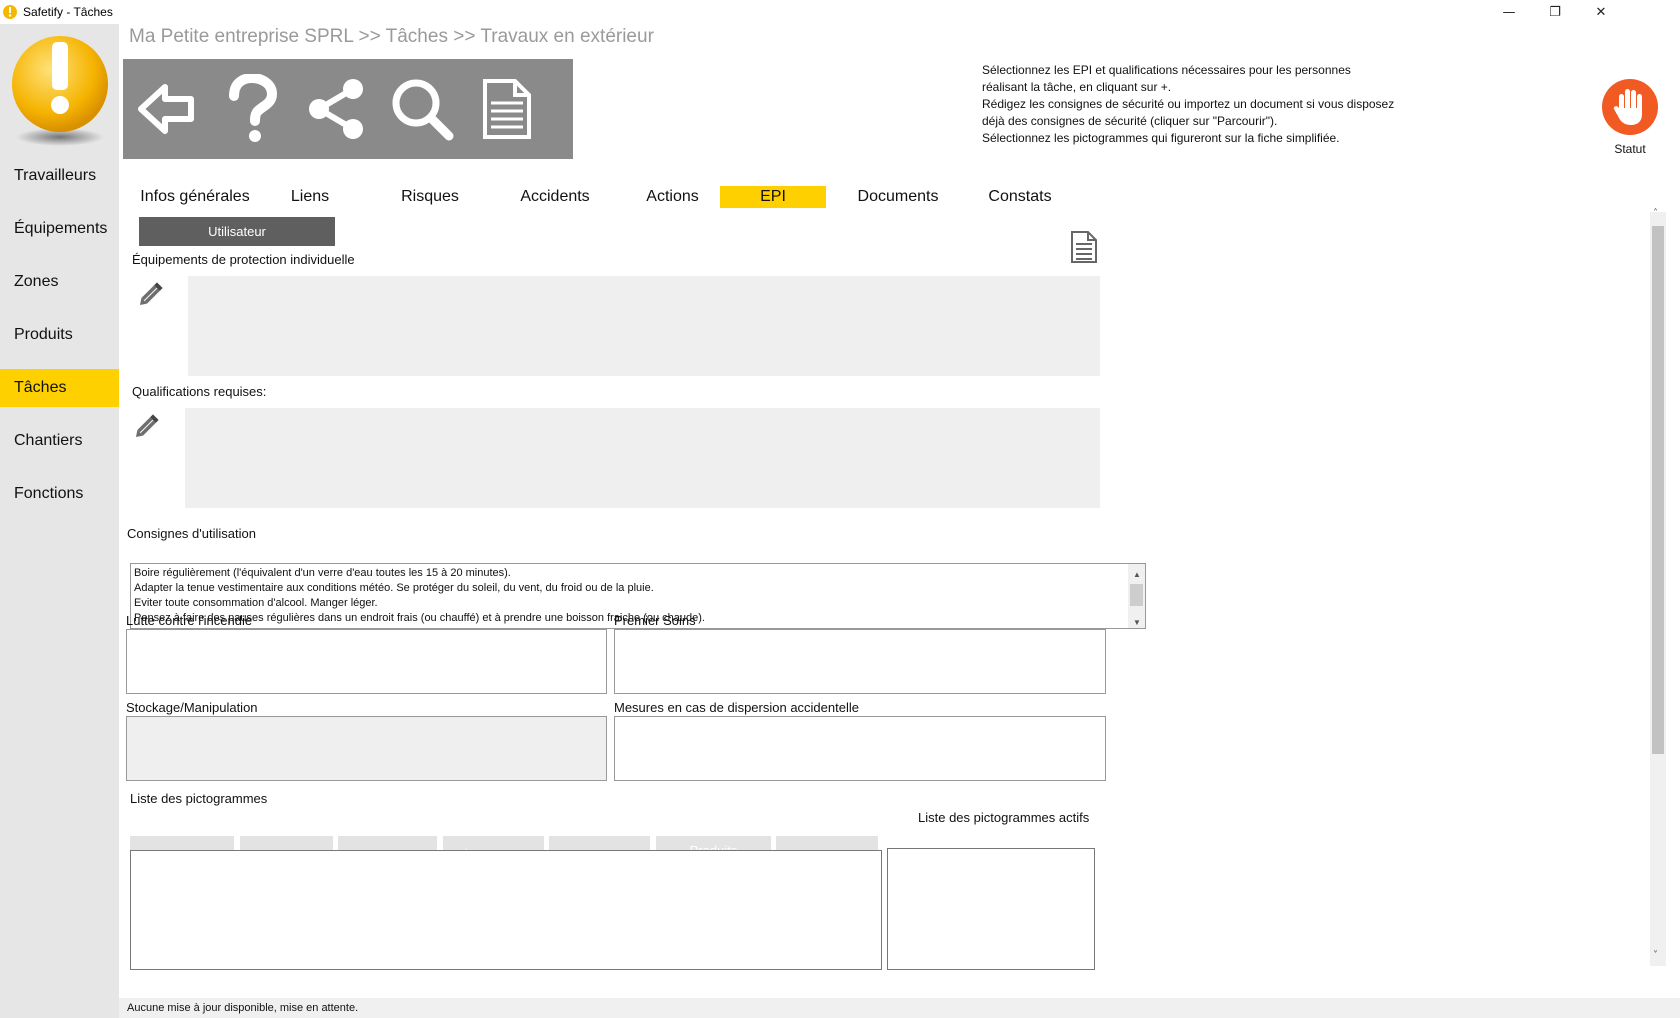 Image resolution: width=1680 pixels, height=1018 pixels. I want to click on consignes-label: Consignes d'utilisation, so click(191, 533).